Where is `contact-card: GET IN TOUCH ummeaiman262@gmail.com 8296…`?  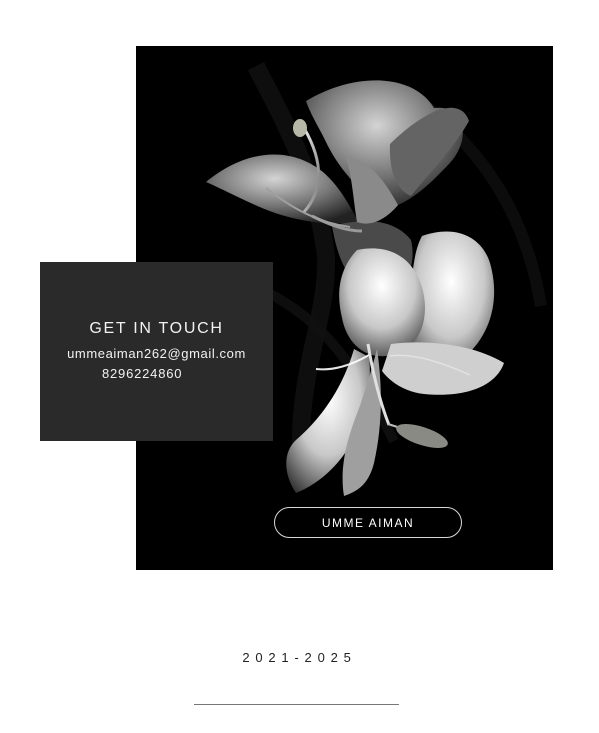
contact-card: GET IN TOUCH ummeaiman262@gmail.com 8296… is located at coordinates (156, 351).